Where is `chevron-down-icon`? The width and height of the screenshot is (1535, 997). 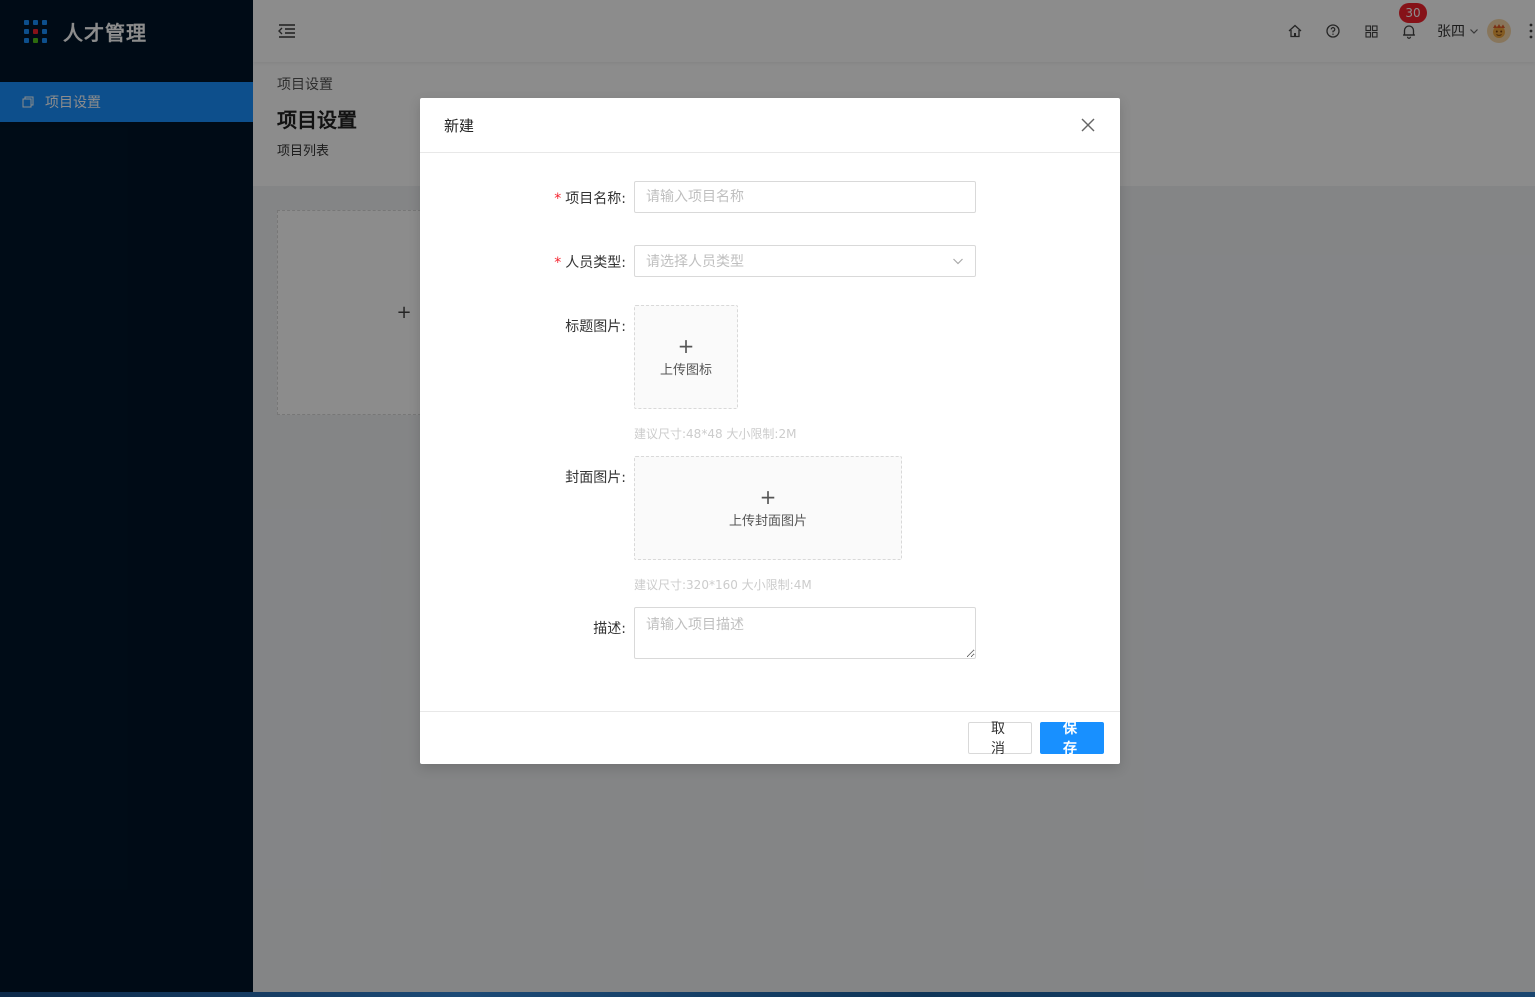
chevron-down-icon is located at coordinates (958, 261).